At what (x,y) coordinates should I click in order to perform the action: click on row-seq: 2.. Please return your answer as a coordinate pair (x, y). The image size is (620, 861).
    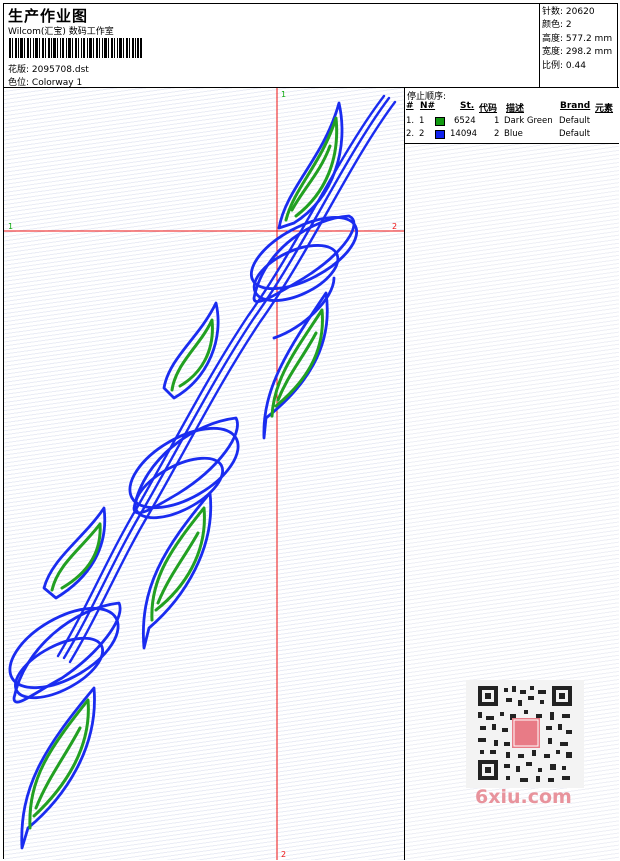
    Looking at the image, I should click on (410, 134).